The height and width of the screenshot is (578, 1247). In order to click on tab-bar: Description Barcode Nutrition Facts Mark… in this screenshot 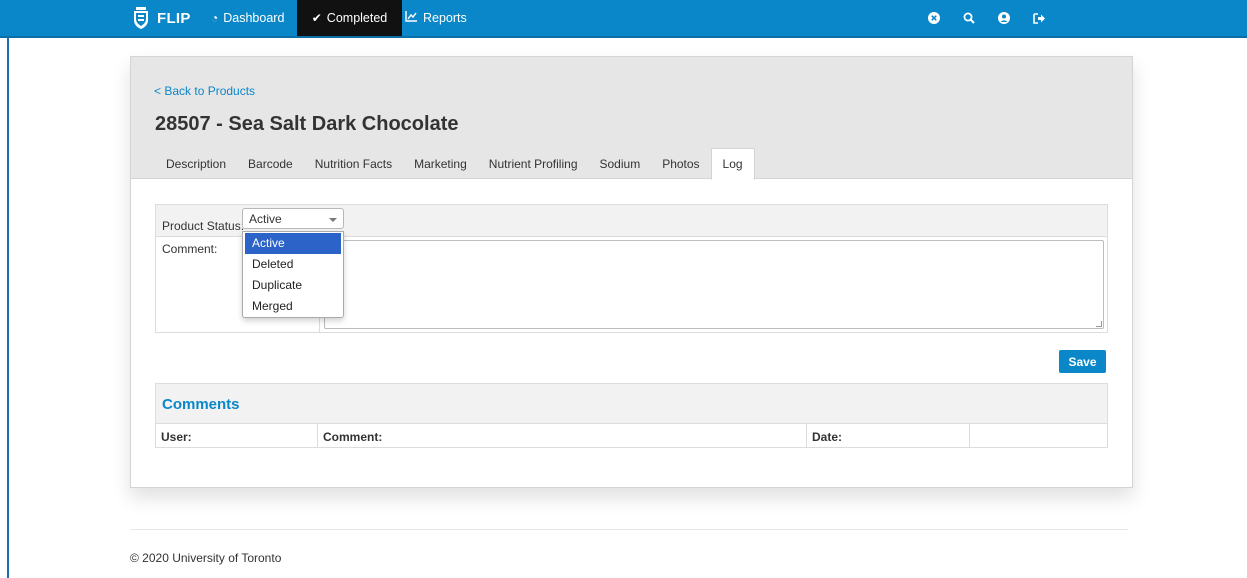, I will do `click(455, 164)`.